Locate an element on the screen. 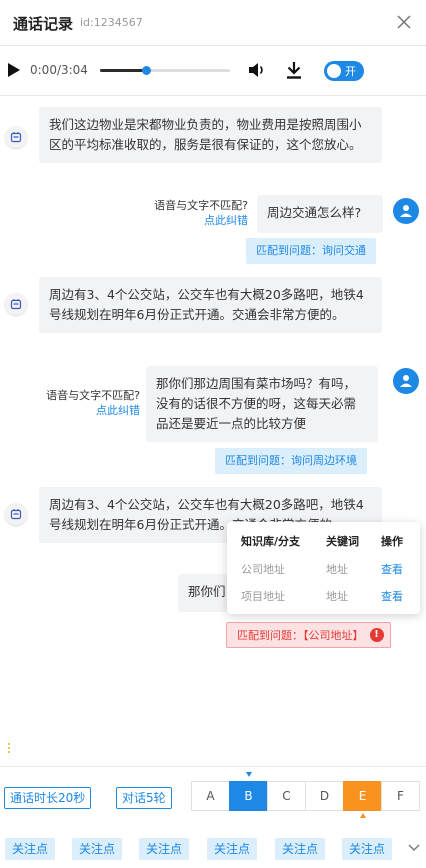  volume-icon is located at coordinates (257, 70).